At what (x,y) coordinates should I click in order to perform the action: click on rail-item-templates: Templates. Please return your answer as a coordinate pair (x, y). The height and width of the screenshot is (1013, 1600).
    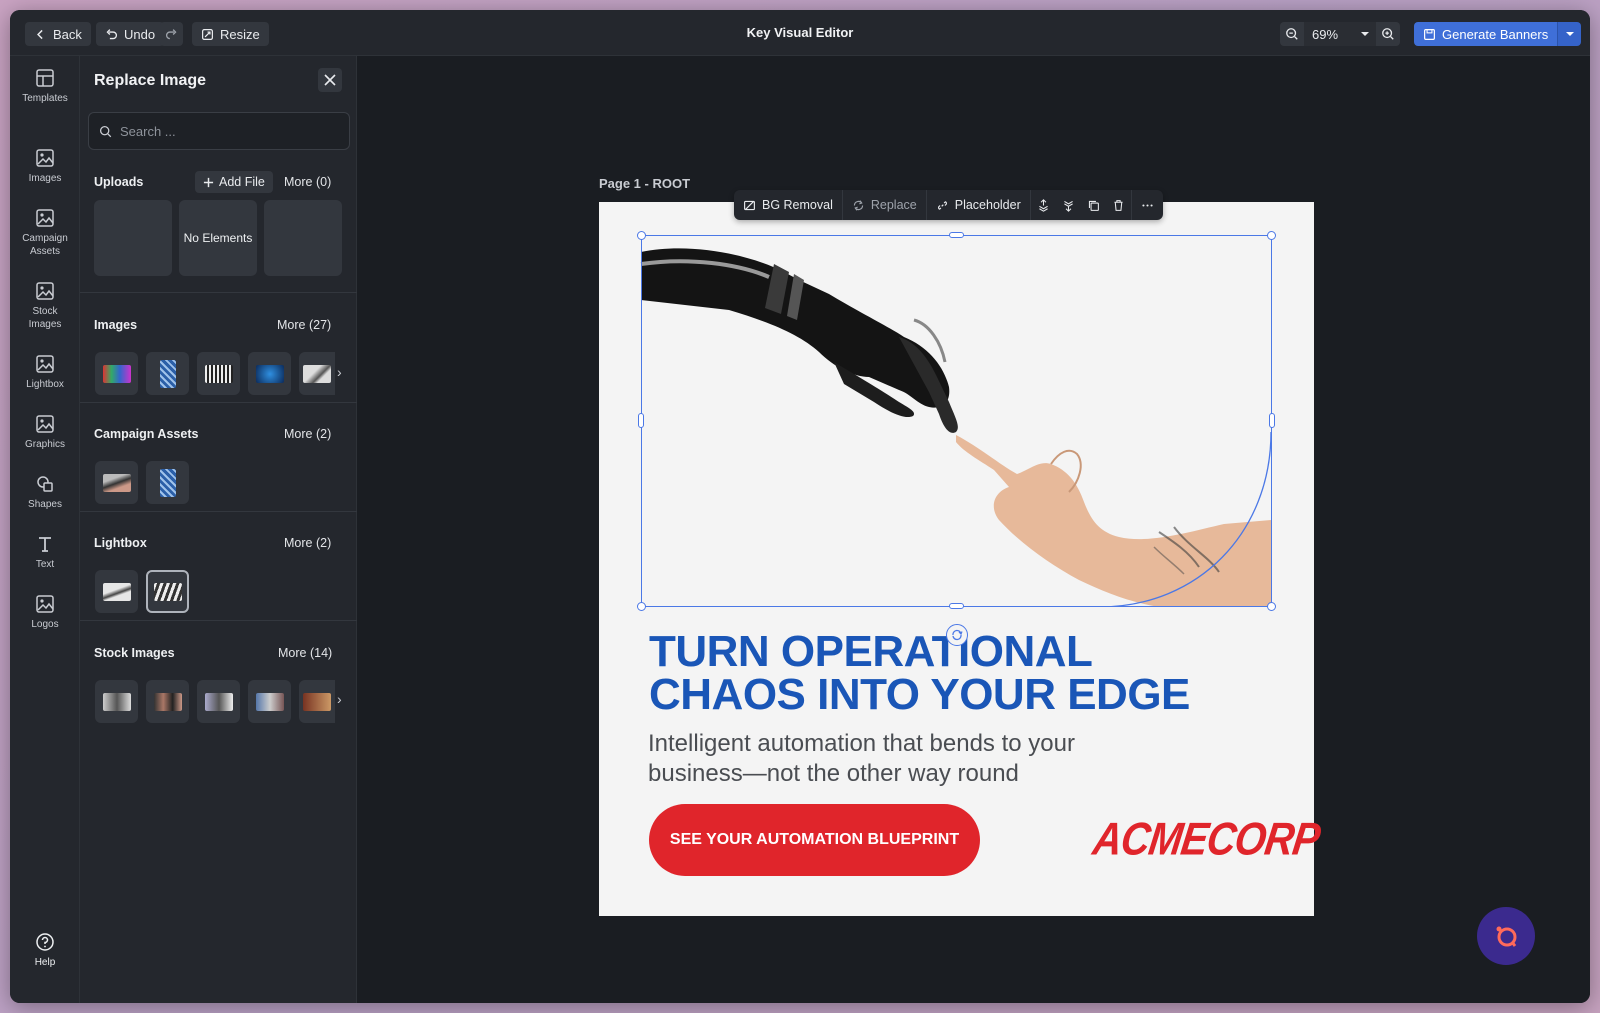
    Looking at the image, I should click on (45, 86).